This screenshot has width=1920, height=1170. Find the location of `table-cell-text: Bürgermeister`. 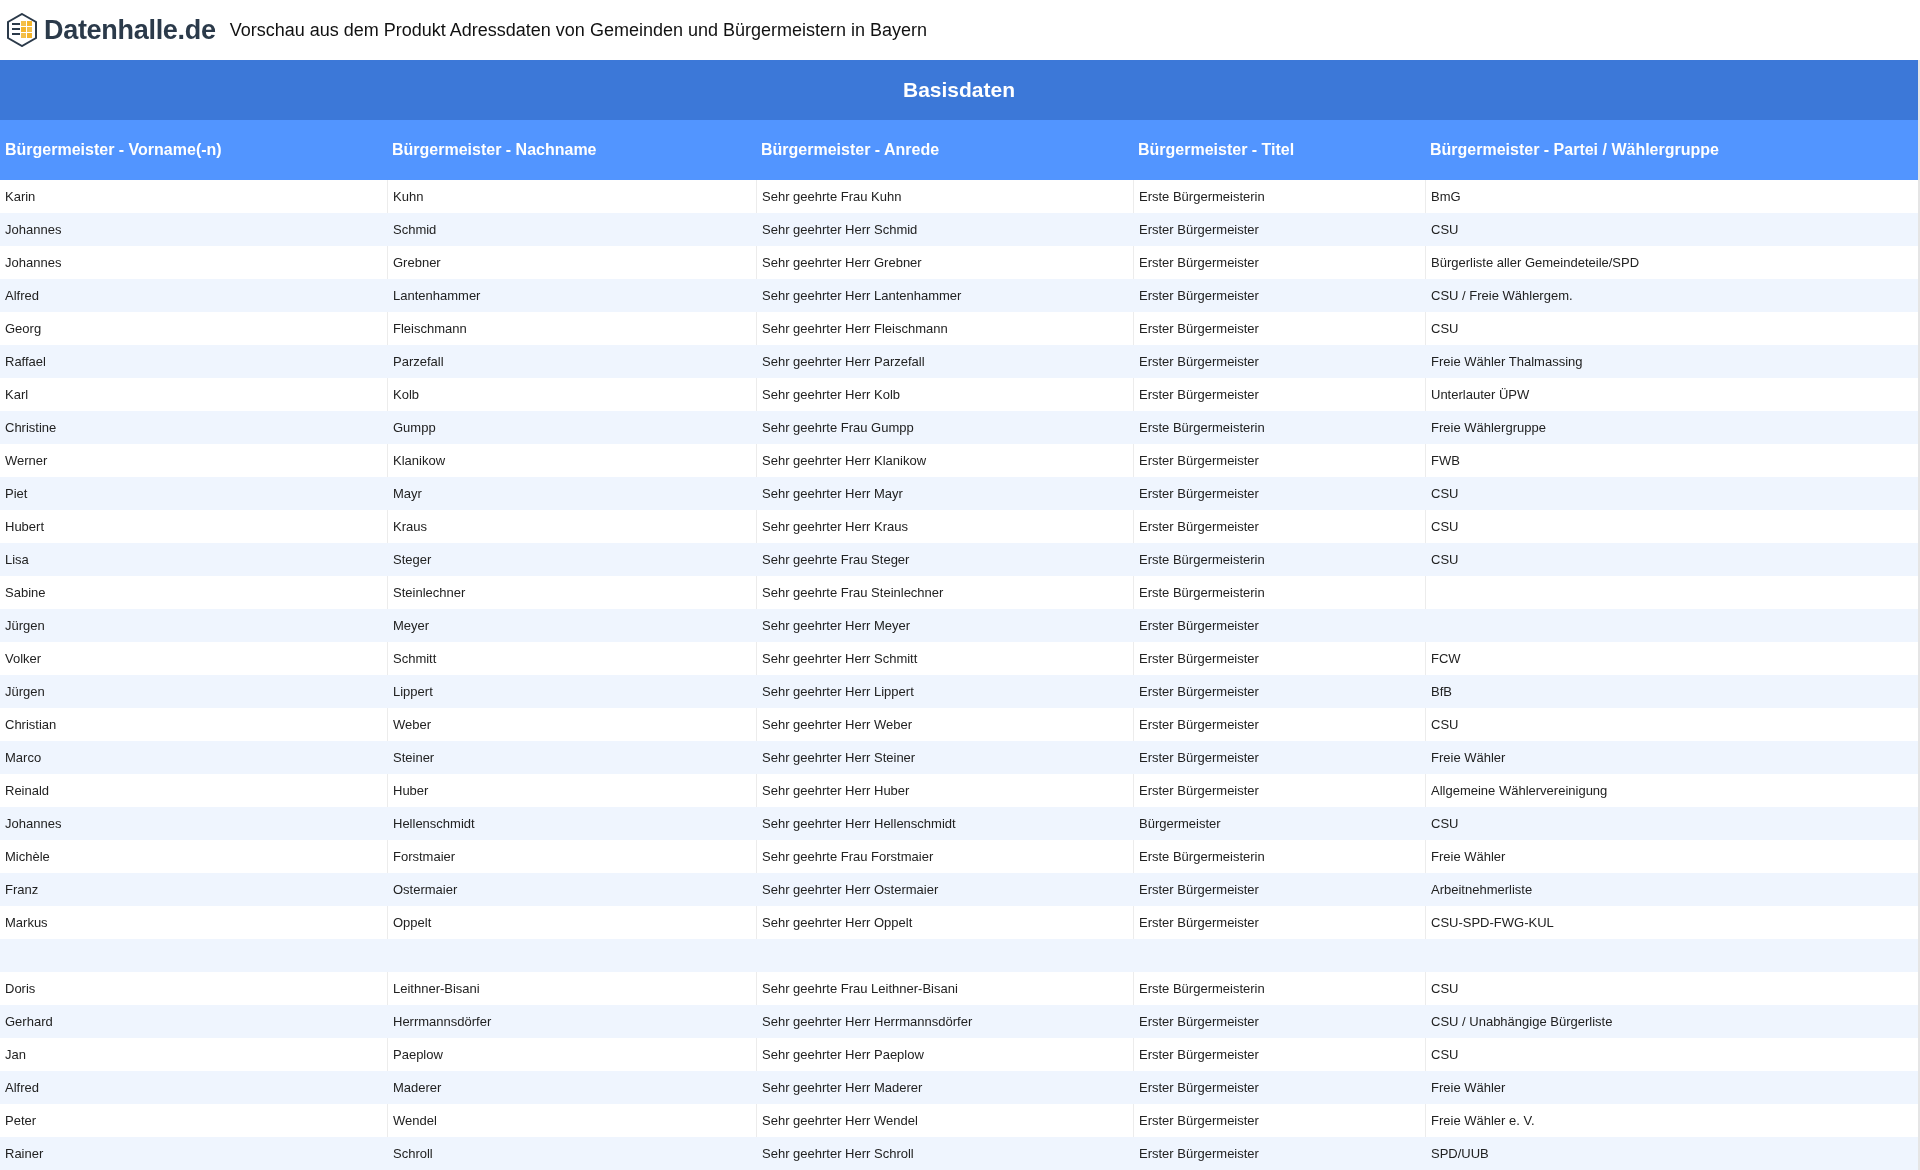

table-cell-text: Bürgermeister is located at coordinates (1180, 824).